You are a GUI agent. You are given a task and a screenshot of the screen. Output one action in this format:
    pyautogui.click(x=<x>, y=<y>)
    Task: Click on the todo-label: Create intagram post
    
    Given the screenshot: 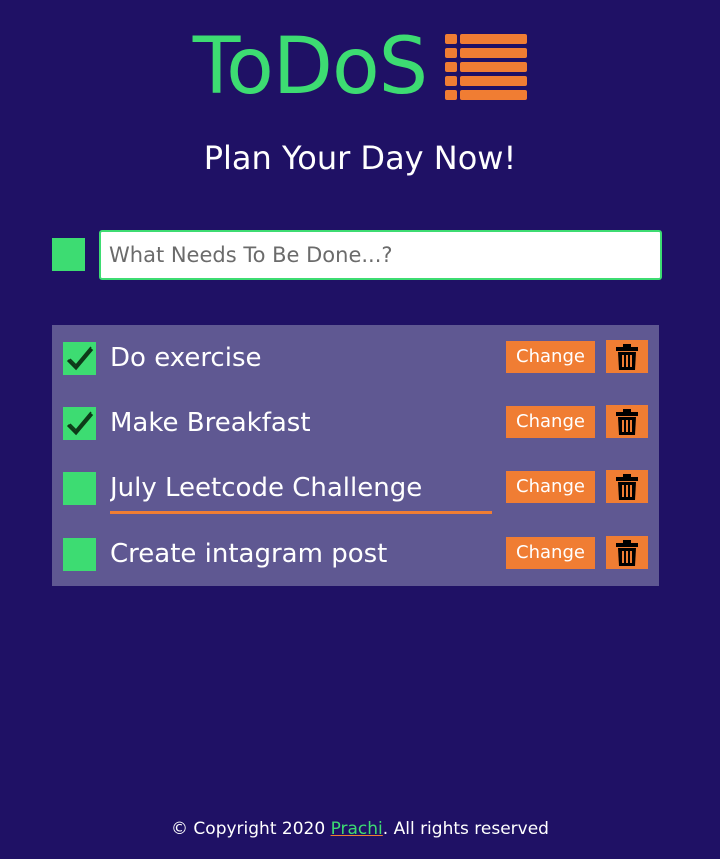 What is the action you would take?
    pyautogui.click(x=301, y=555)
    